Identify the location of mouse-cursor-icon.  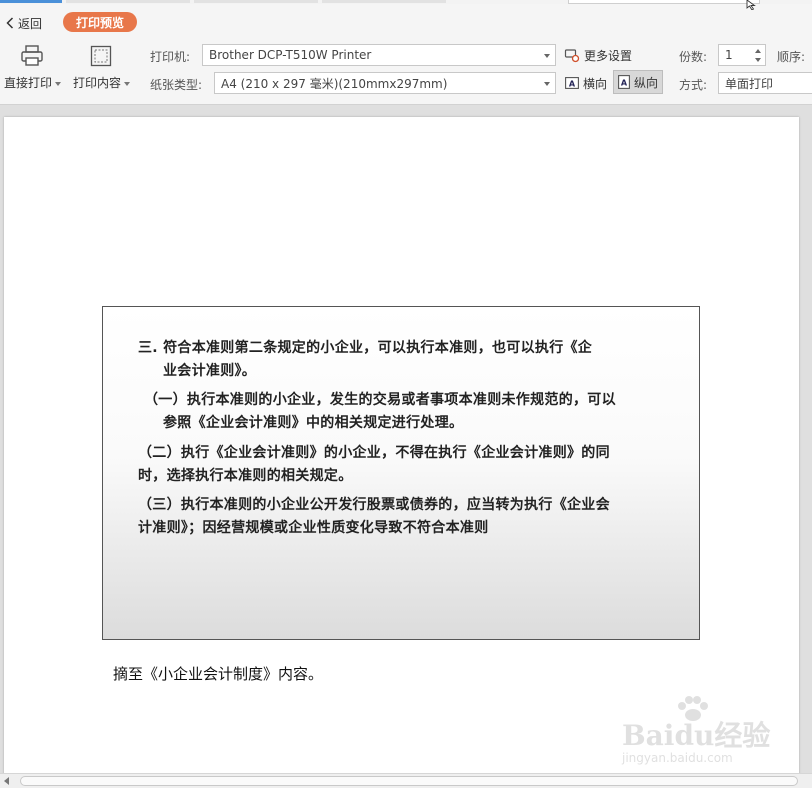
(751, 5).